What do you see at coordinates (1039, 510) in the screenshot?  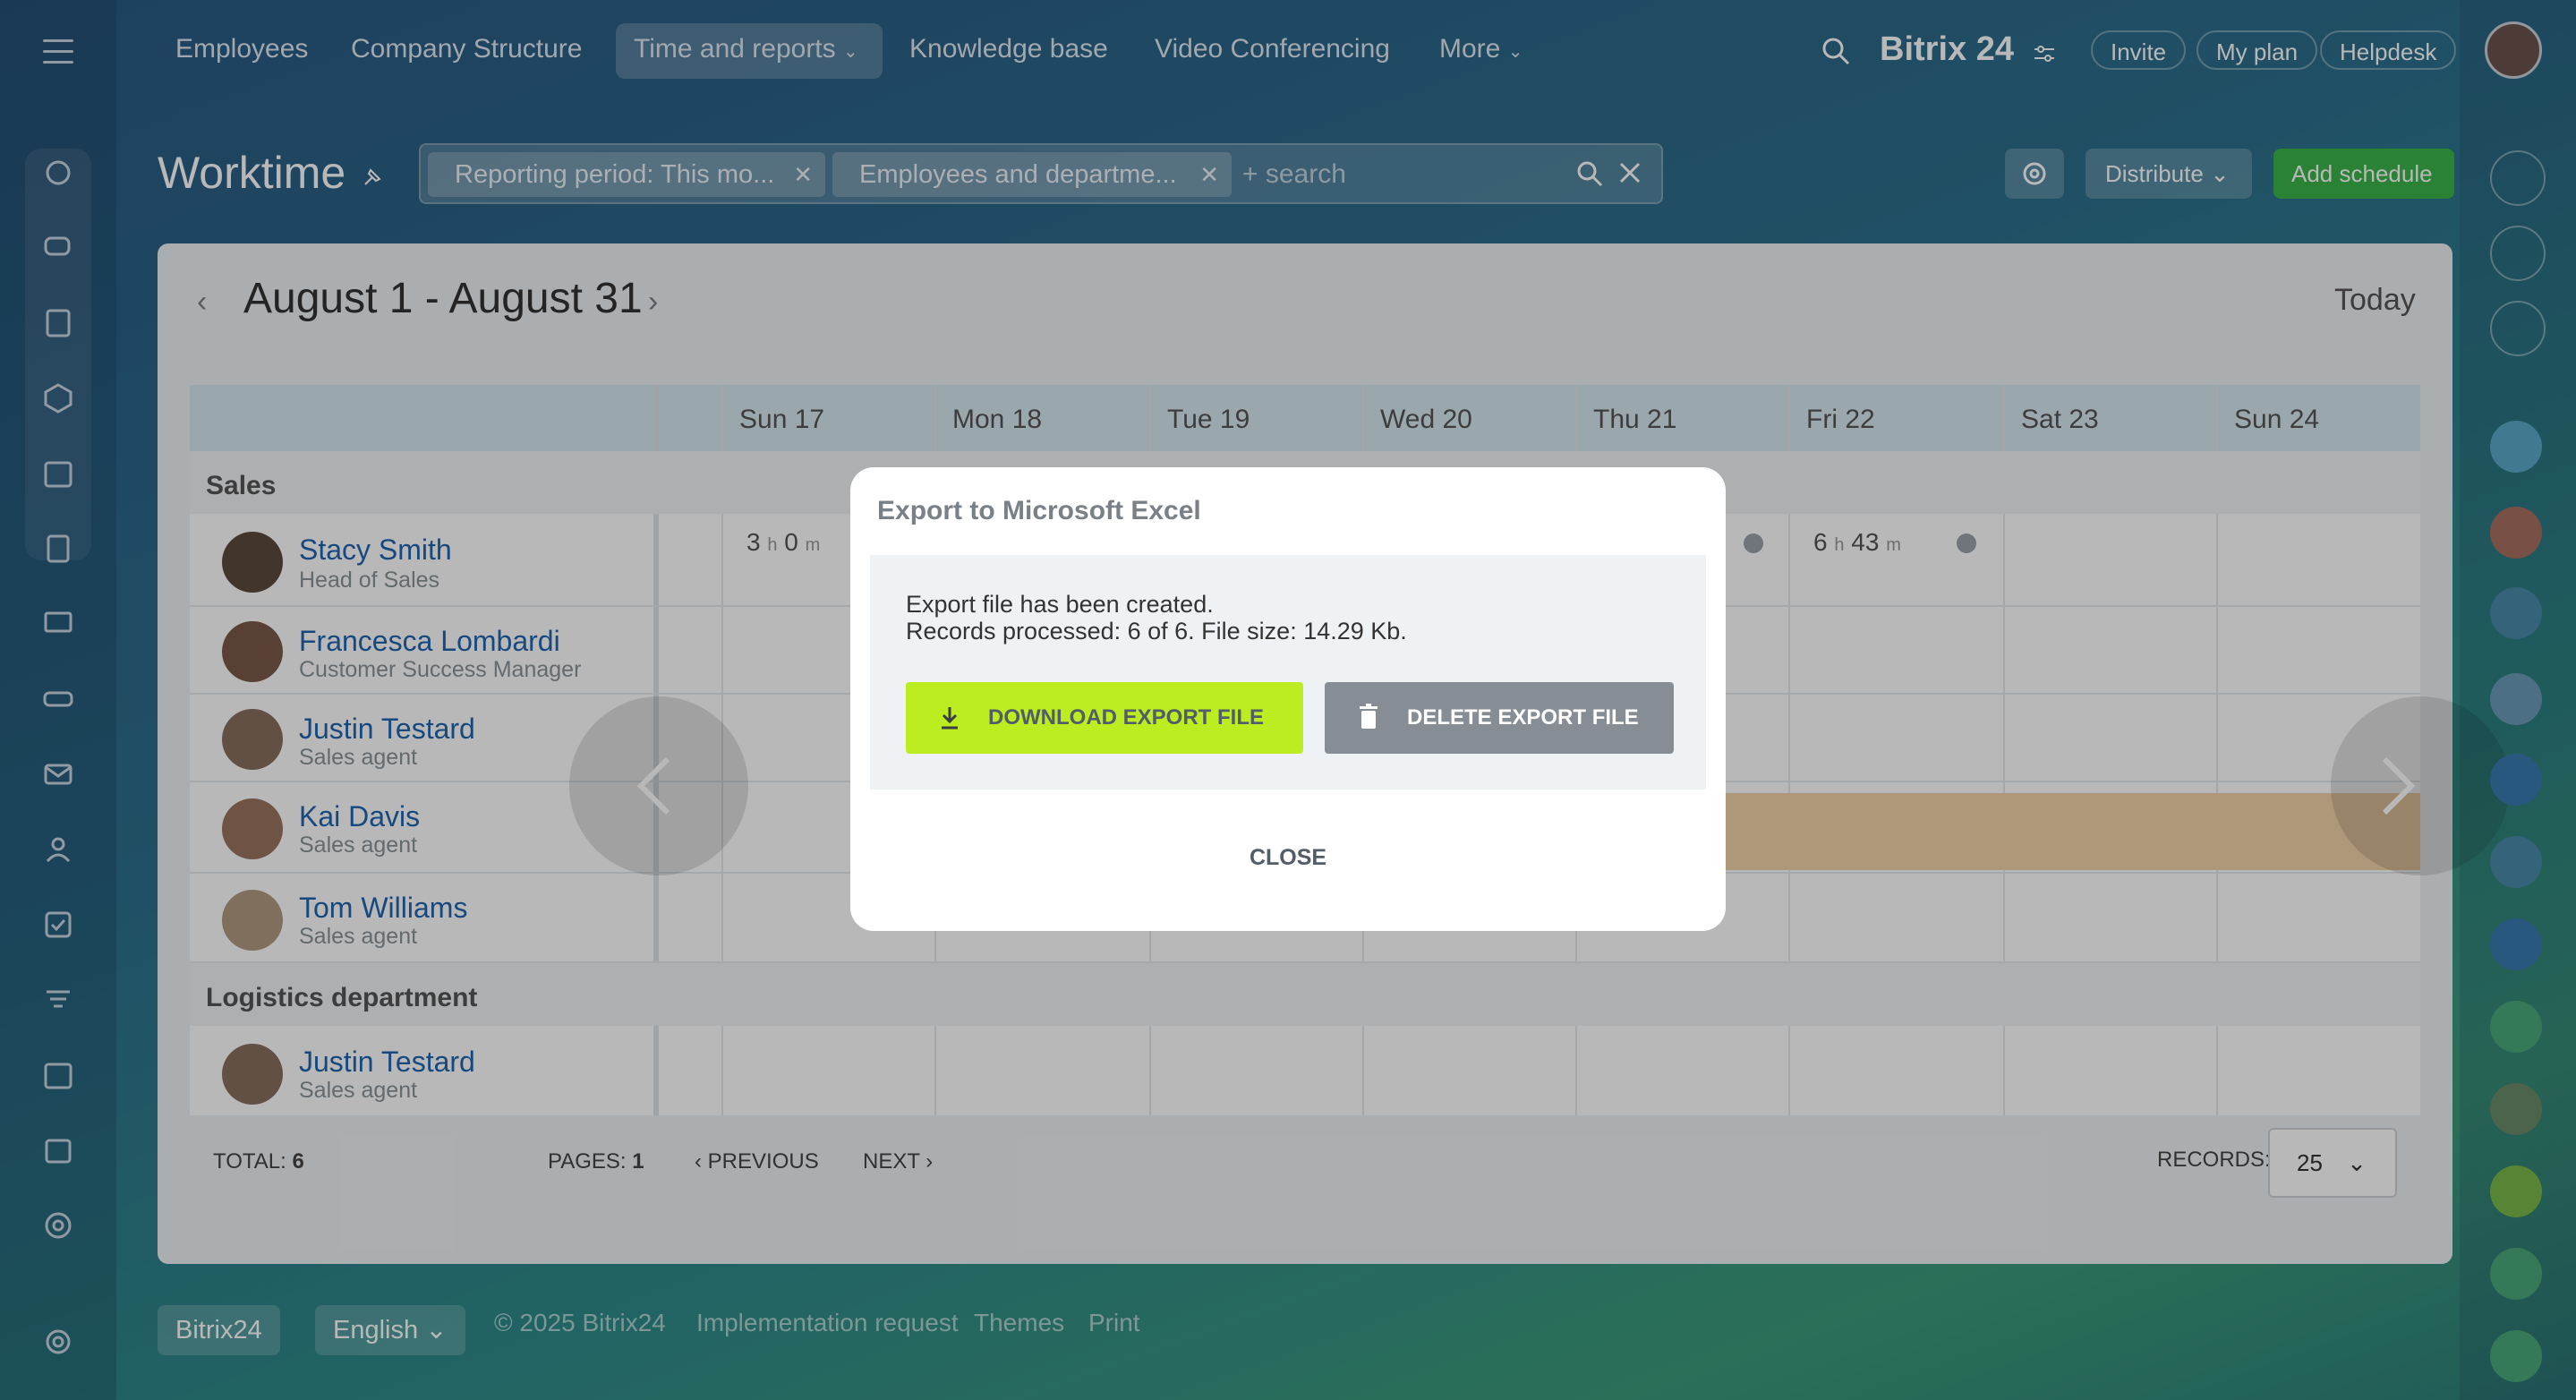 I see `dialog-title: Export to Microsoft Excel` at bounding box center [1039, 510].